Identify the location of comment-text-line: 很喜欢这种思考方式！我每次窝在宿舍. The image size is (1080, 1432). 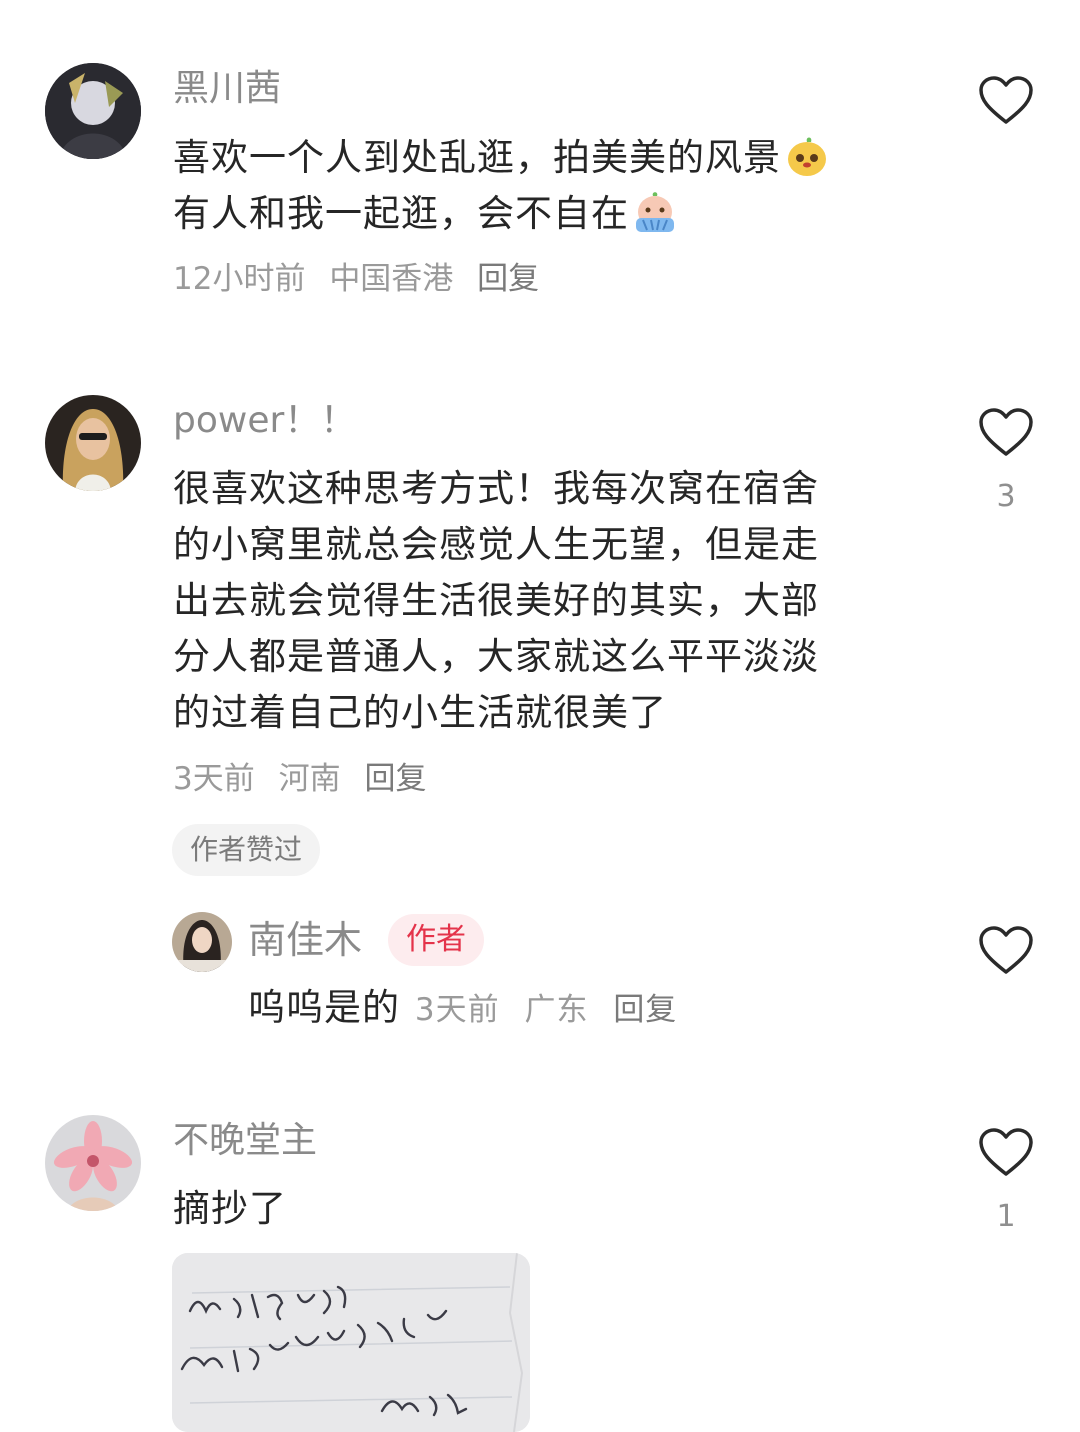
(496, 488).